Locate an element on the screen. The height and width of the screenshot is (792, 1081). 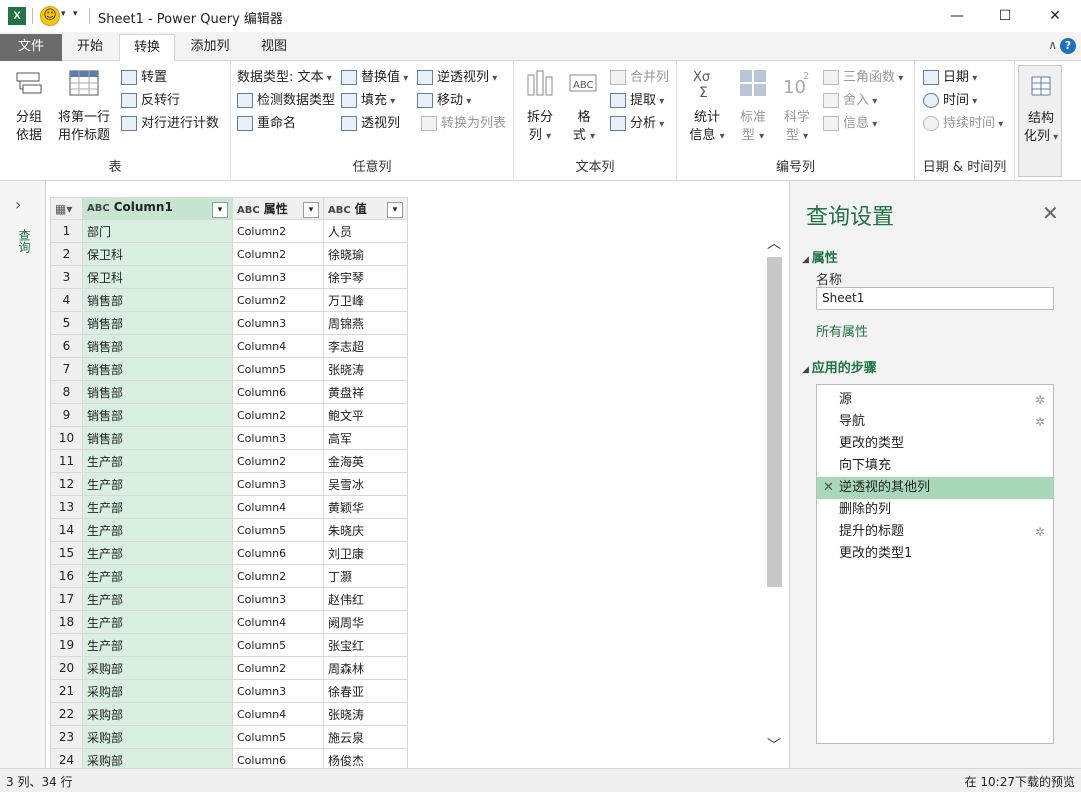
cell-value: 李志超 is located at coordinates (365, 346).